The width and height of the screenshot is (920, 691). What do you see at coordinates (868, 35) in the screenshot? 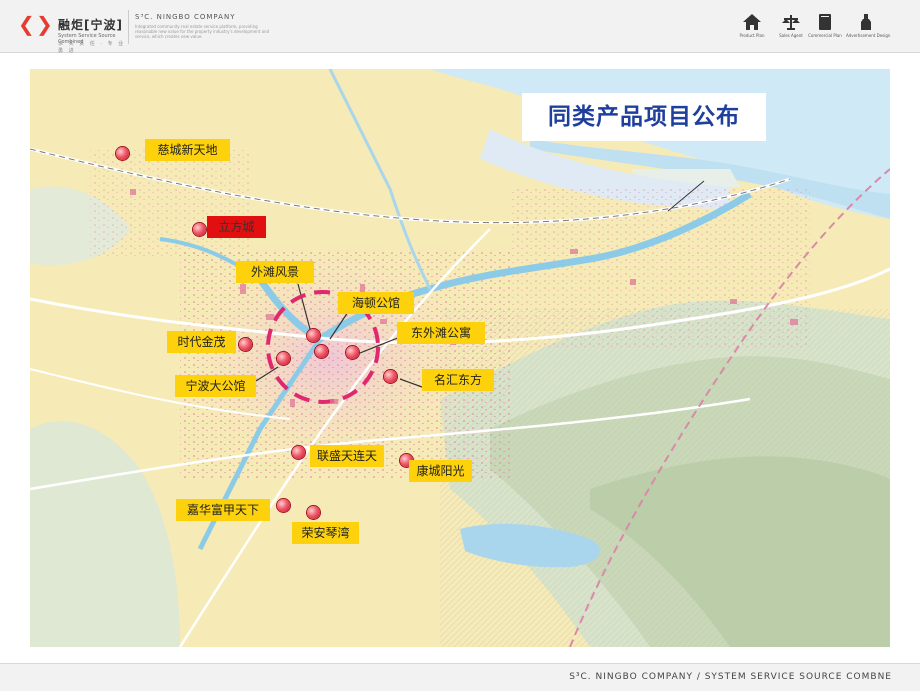
I see `nav-label: Advertisement Design` at bounding box center [868, 35].